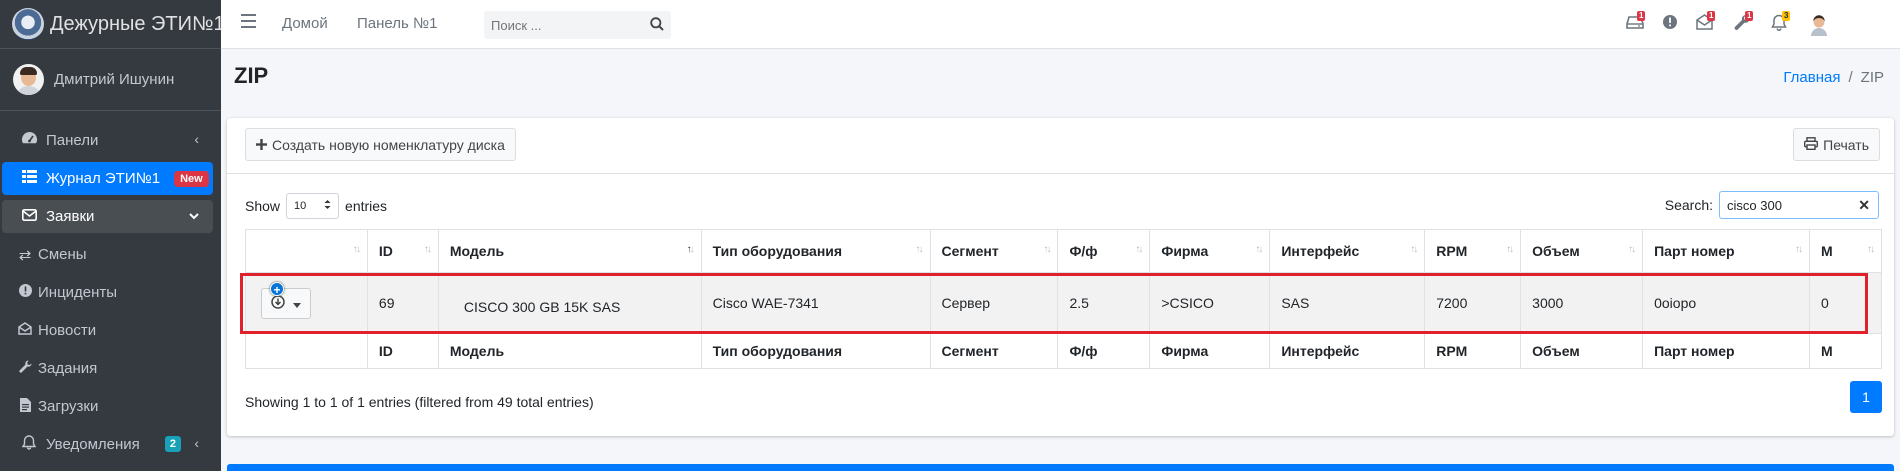  What do you see at coordinates (1347, 251) in the screenshot?
I see `column-header-interface: Интерфейс ↑↓` at bounding box center [1347, 251].